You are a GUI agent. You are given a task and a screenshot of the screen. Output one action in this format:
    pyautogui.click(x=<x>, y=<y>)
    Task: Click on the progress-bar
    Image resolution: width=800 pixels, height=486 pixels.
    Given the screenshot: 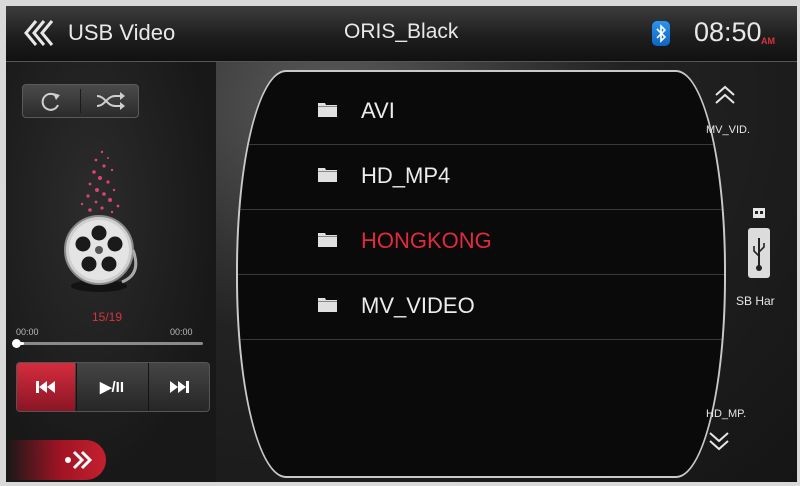 What is the action you would take?
    pyautogui.click(x=110, y=343)
    